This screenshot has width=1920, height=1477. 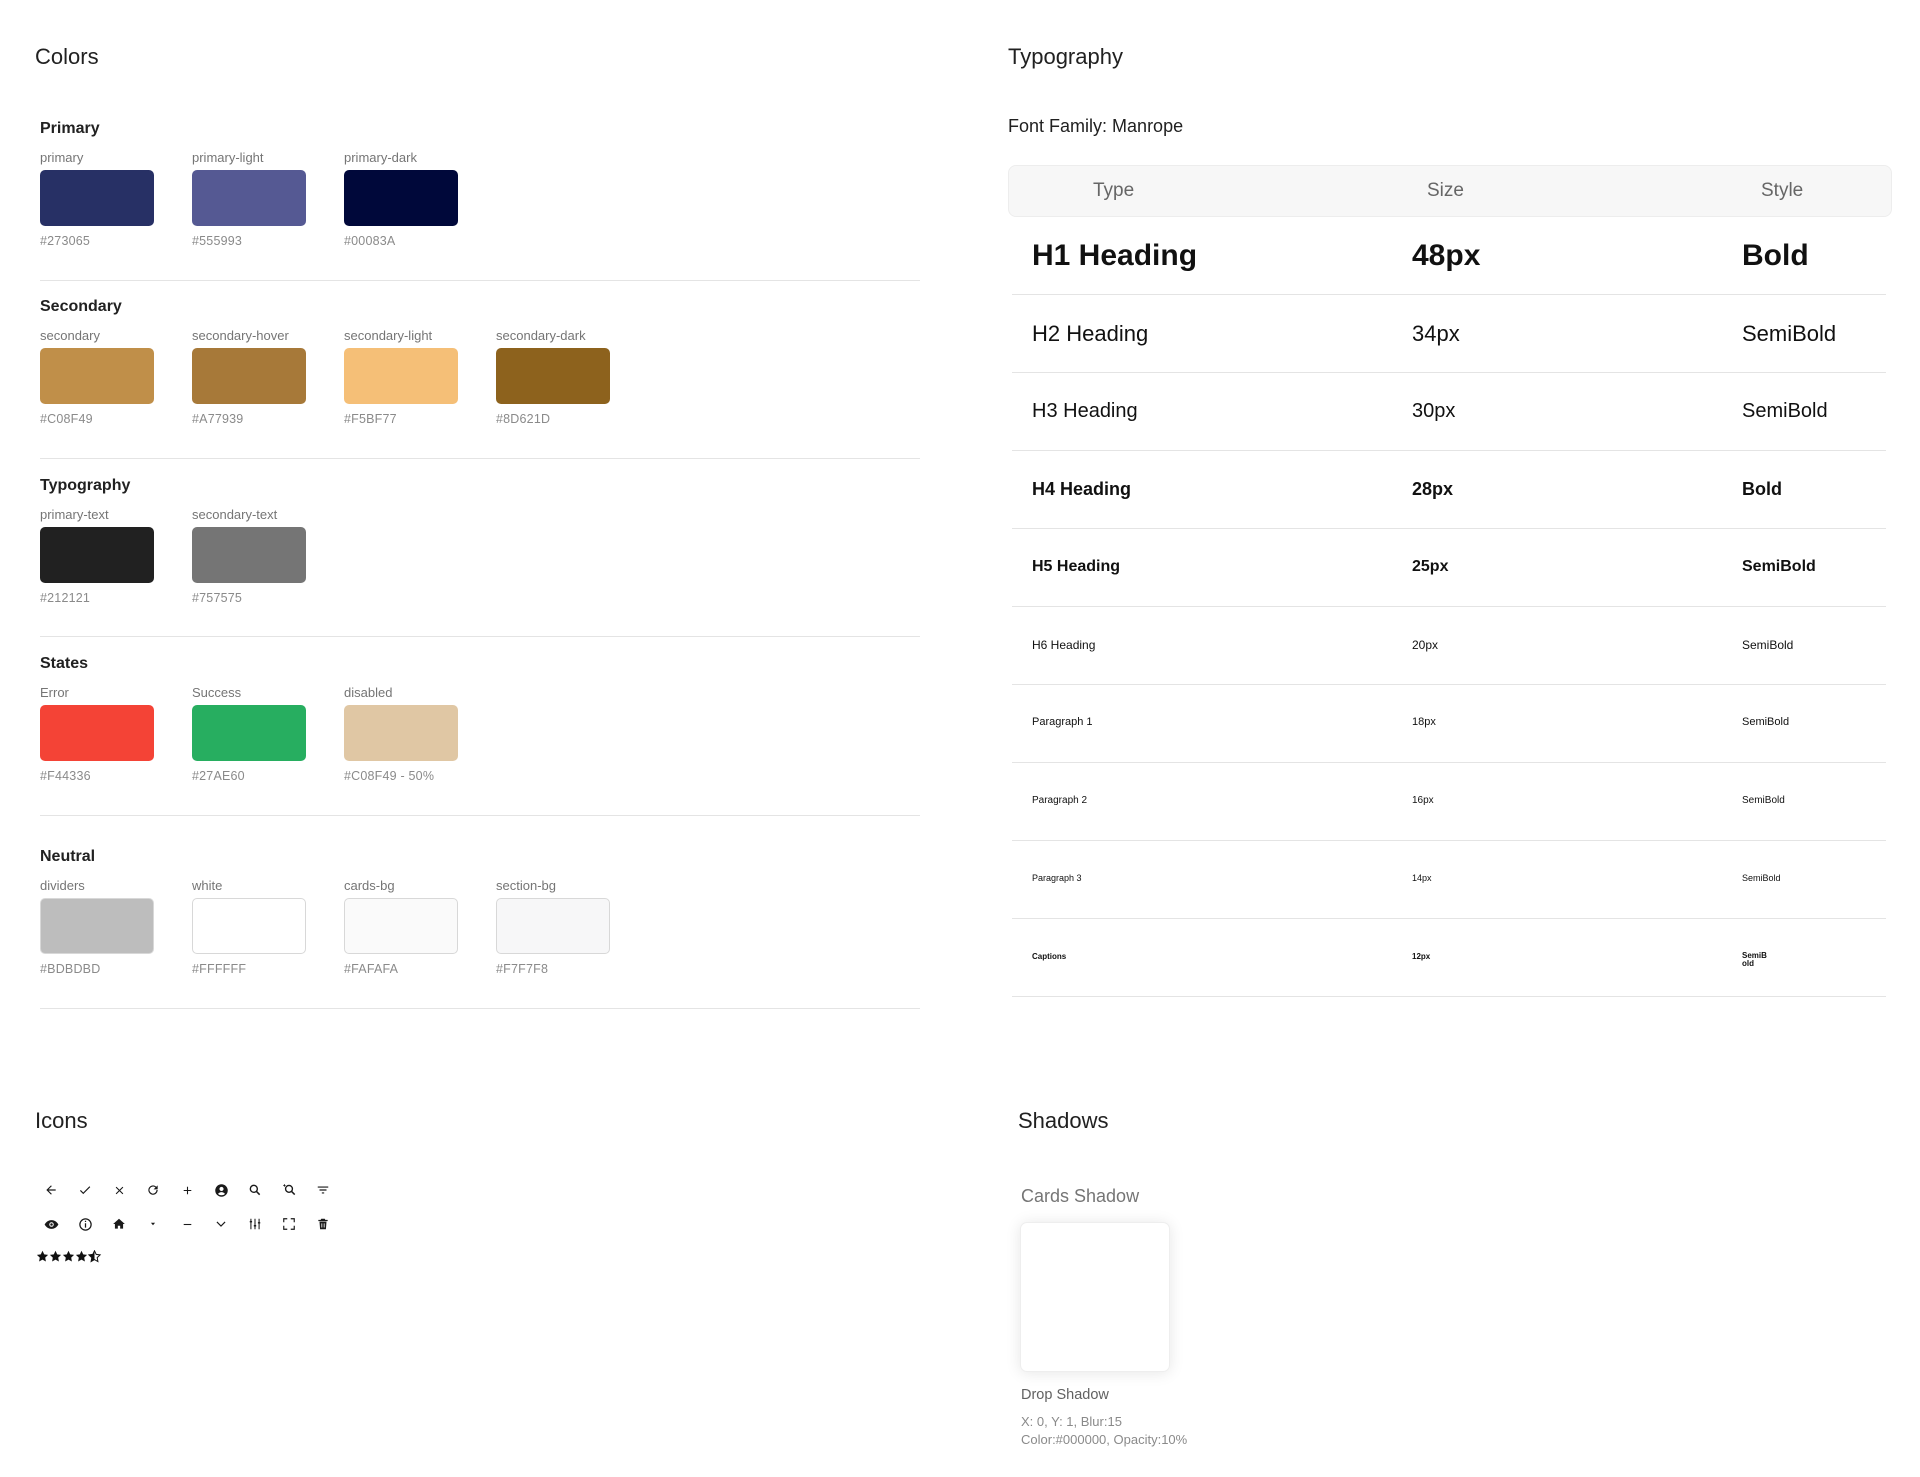 What do you see at coordinates (1065, 1395) in the screenshot?
I see `drop-shadow-label: Drop Shadow` at bounding box center [1065, 1395].